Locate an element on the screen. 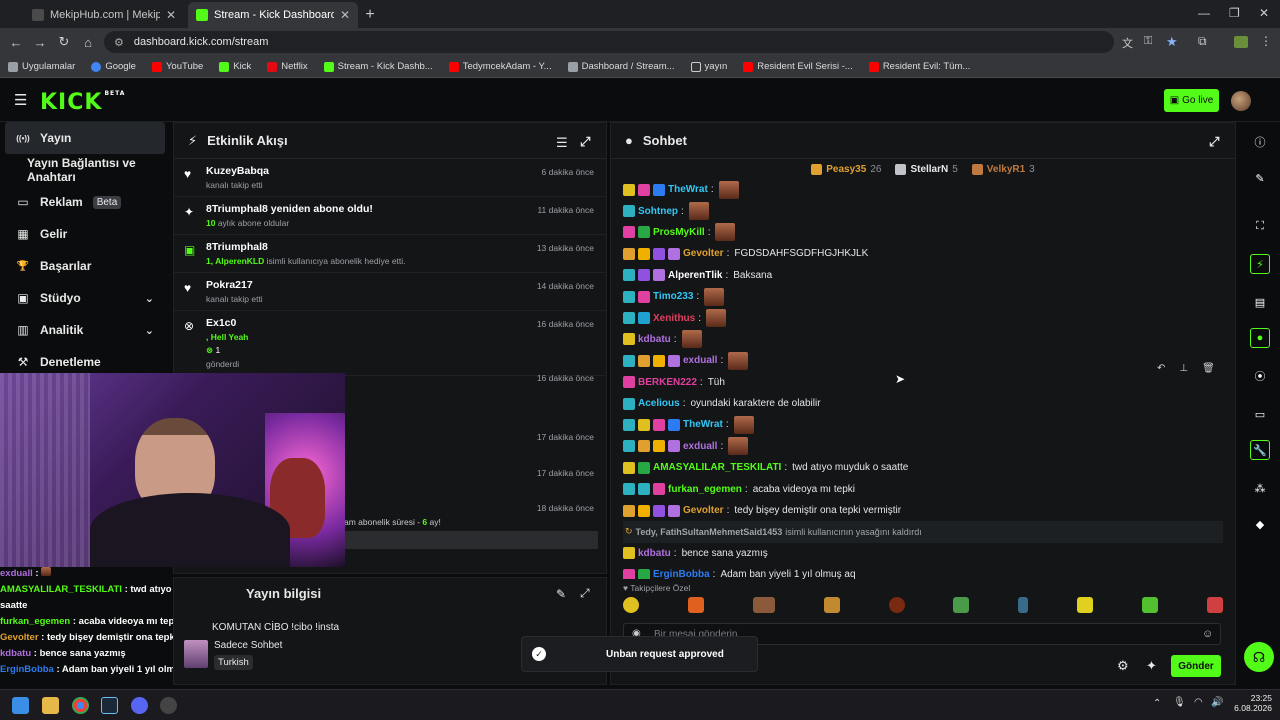 Image resolution: width=1280 pixels, height=720 pixels. back-icon: ← is located at coordinates (16, 42).